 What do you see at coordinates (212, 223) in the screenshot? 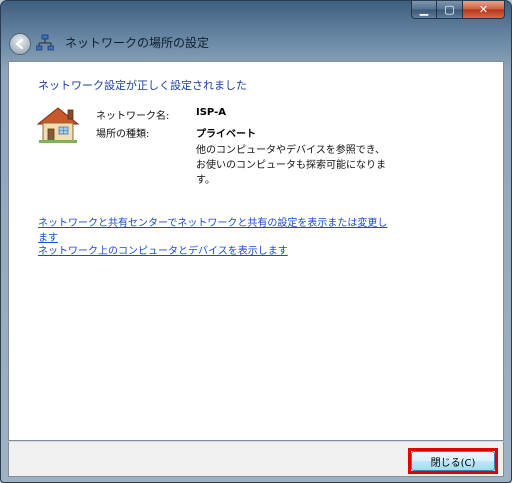
I see `sharing-center-link-line-1: ネットワークと共有センターでネットワークと共有の設定を表示または変更し` at bounding box center [212, 223].